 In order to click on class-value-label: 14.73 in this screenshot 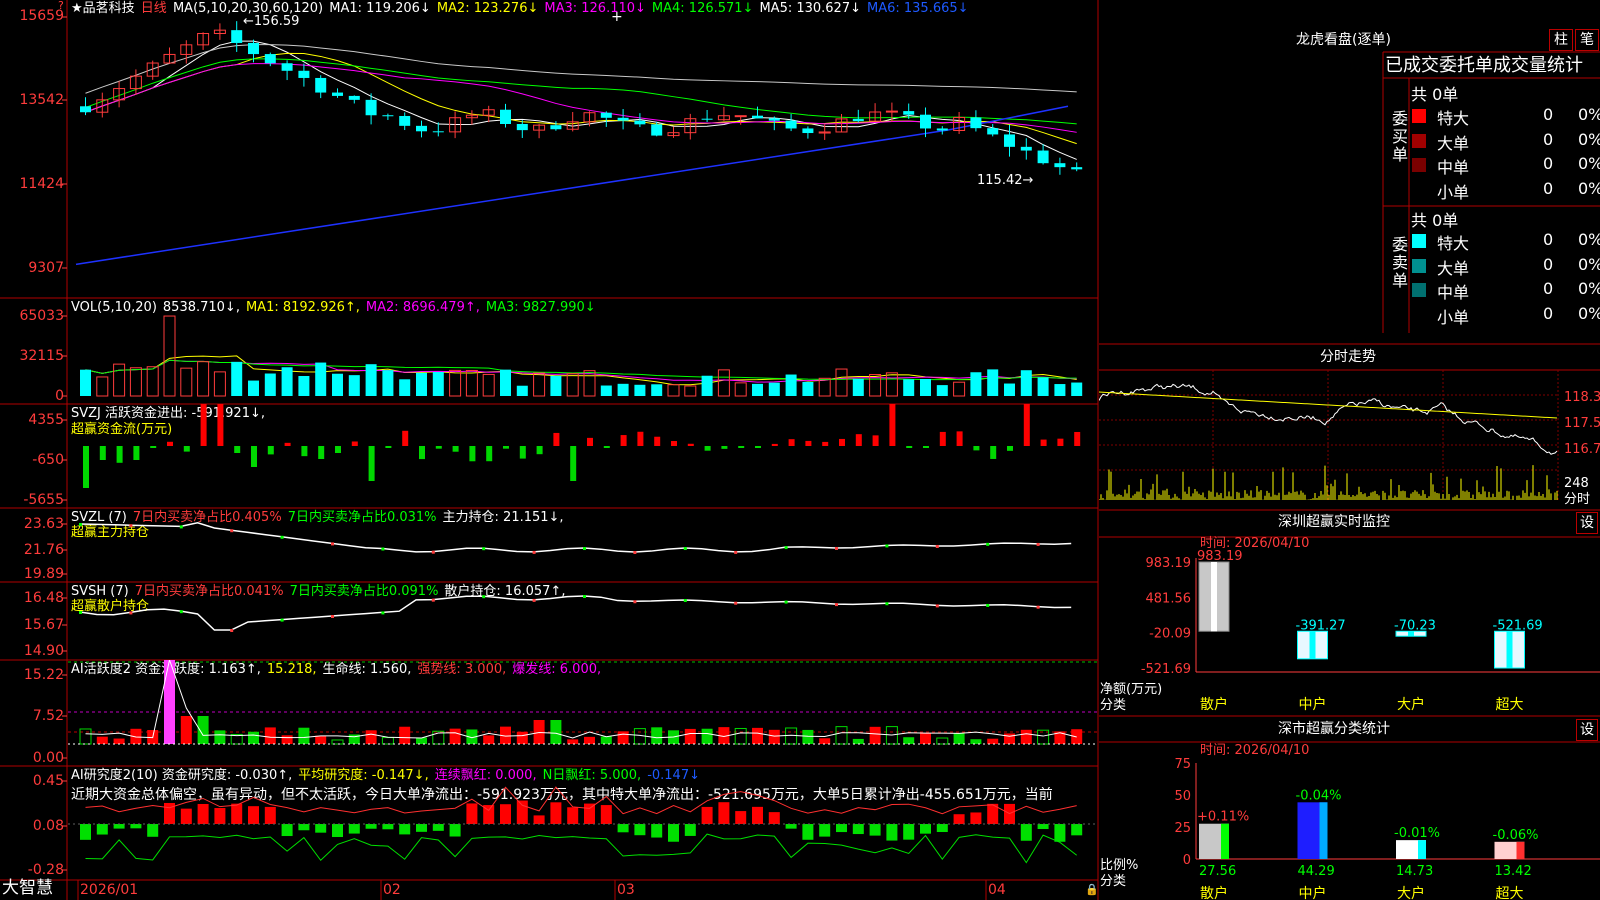, I will do `click(1414, 871)`.